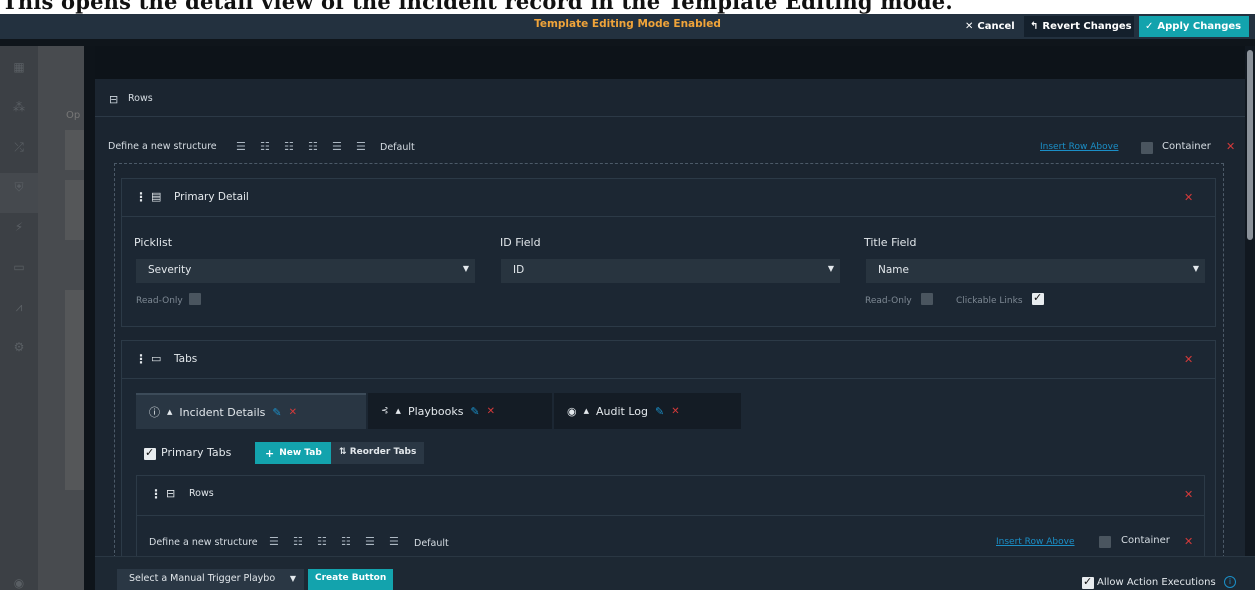 This screenshot has height=590, width=1255. I want to click on reorder-tabs-button: ⇅ Reorder Tabs, so click(378, 453).